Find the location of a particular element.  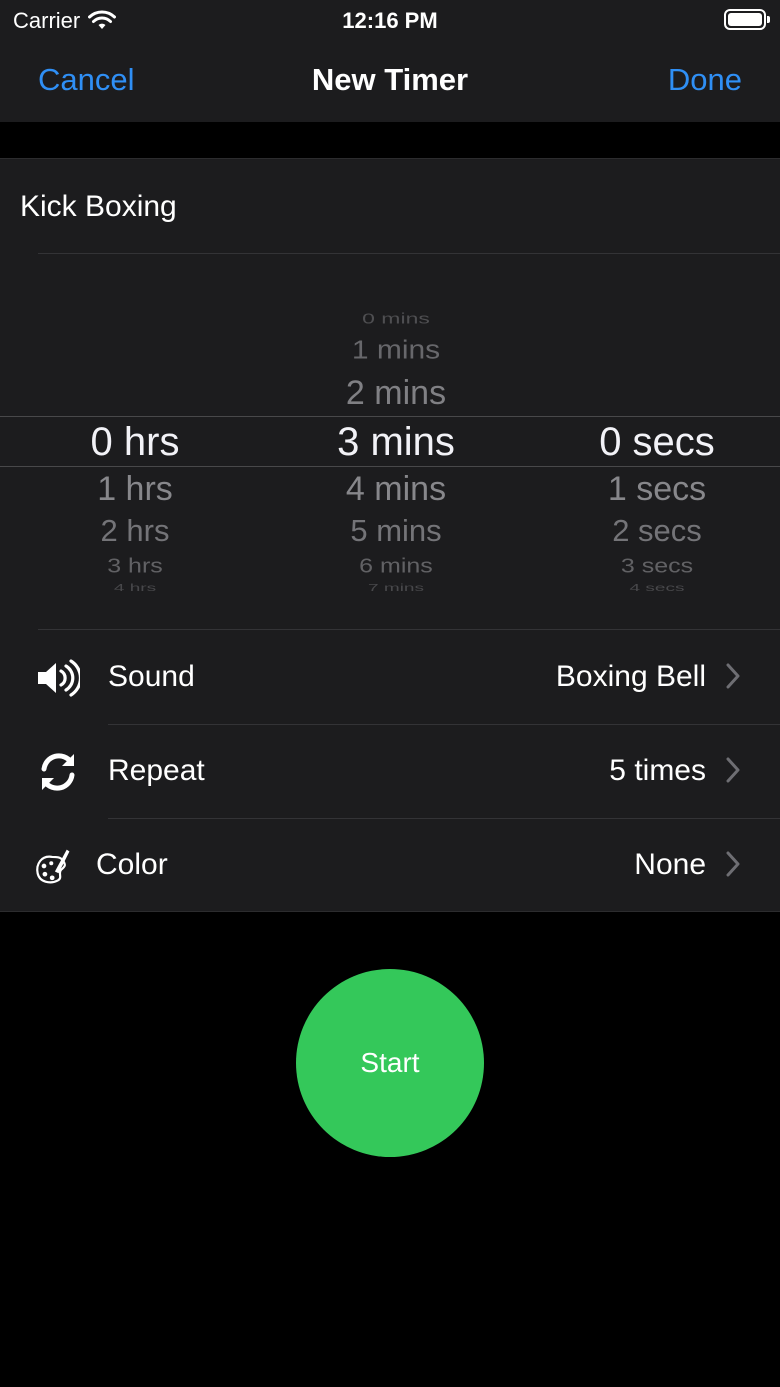

picker-minutes-option: 5 mins is located at coordinates (396, 531).